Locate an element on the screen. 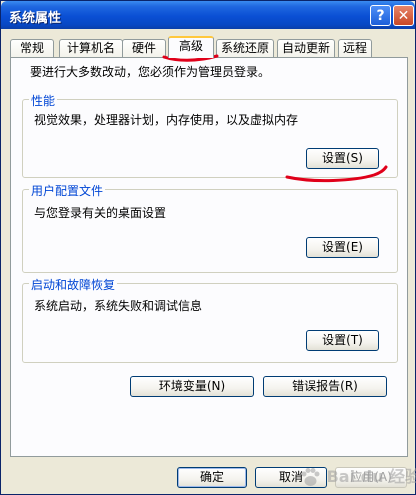 The height and width of the screenshot is (495, 416). admin-notice: 要进行大多数改动，您必须作为管理员登录。 is located at coordinates (150, 72).